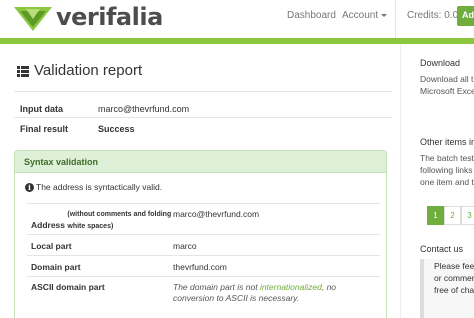 The image size is (474, 318). I want to click on nav-account-dropdown: Account, so click(365, 15).